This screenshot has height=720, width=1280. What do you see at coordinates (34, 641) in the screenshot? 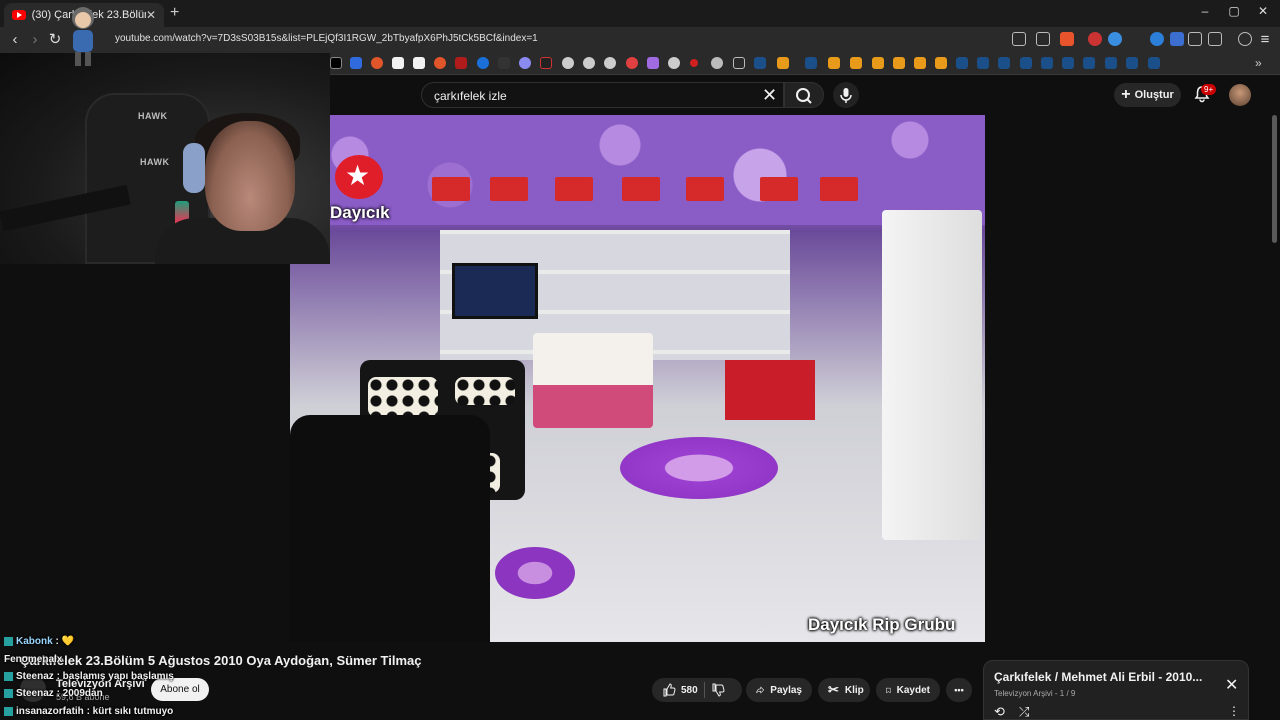
I see `chat-username: Kabonk` at bounding box center [34, 641].